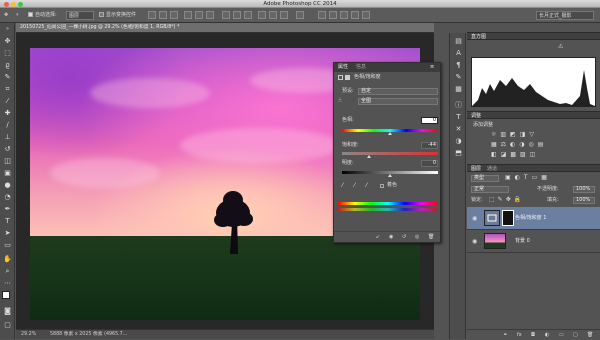 Image resolution: width=600 pixels, height=340 pixels. I want to click on colorize-checkbox, so click(382, 186).